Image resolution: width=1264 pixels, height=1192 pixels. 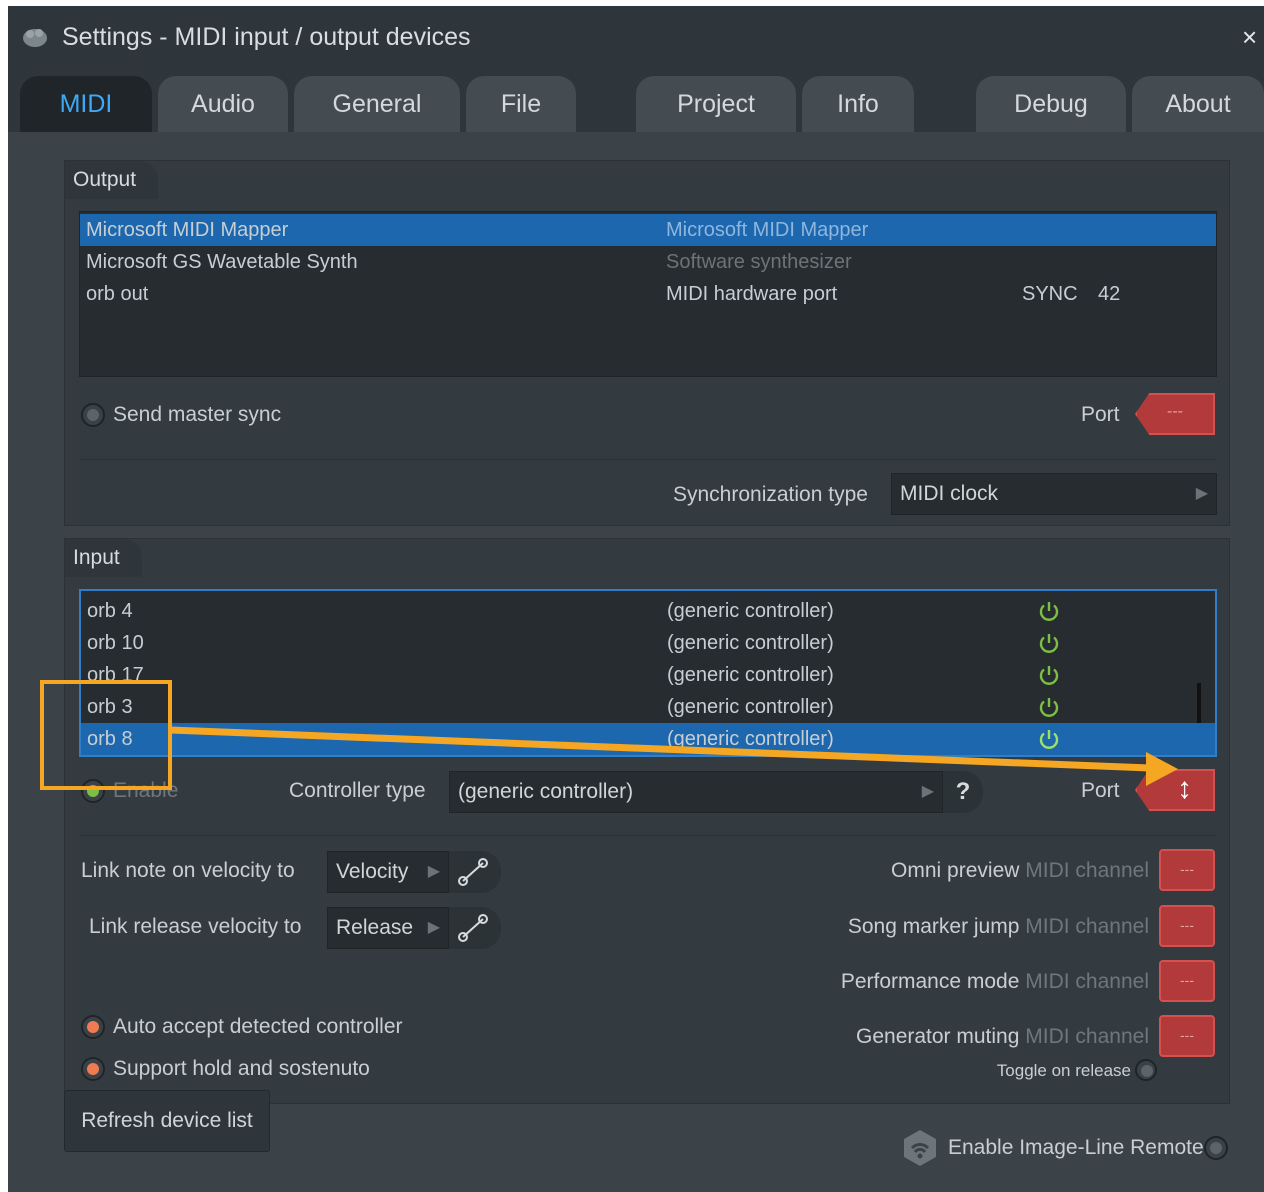 I want to click on input-device-row: orb 3 (generic controller), so click(x=648, y=707).